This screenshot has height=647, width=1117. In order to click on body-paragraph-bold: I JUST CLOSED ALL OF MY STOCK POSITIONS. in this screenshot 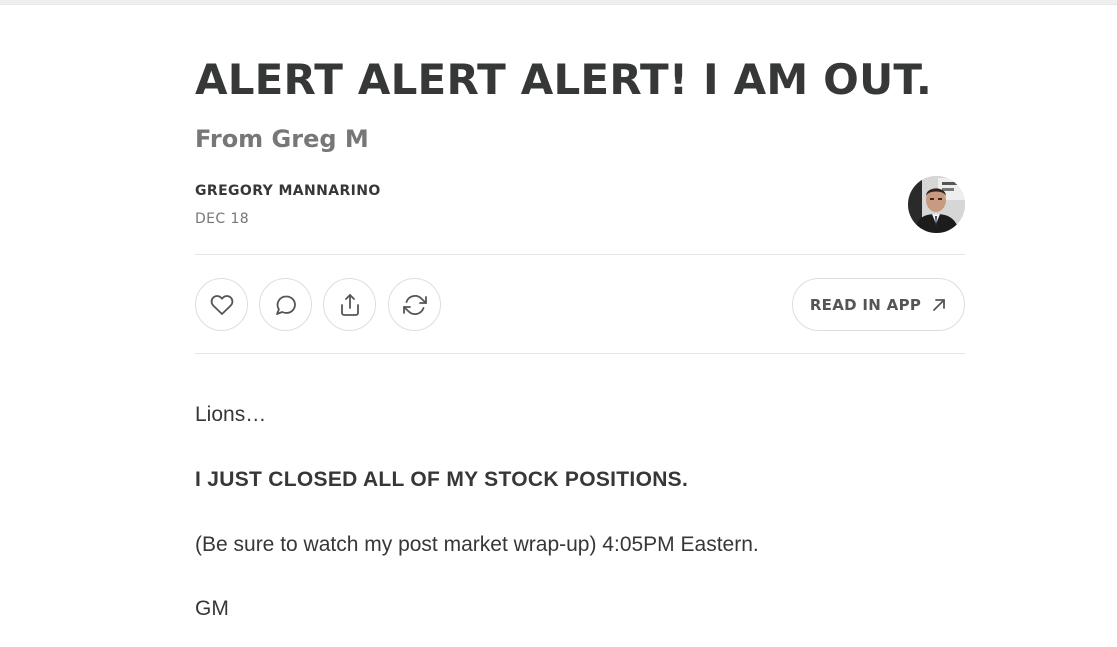, I will do `click(442, 479)`.